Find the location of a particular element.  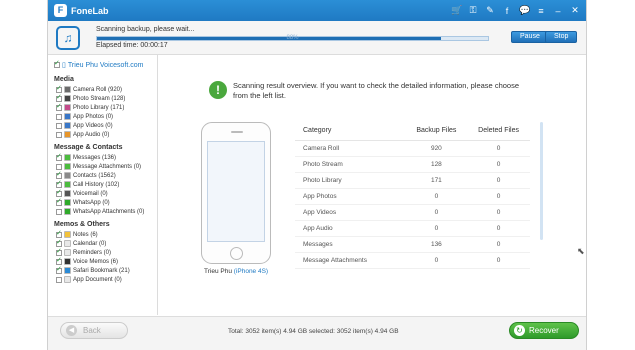

menu-icon: ≡ is located at coordinates (541, 11).